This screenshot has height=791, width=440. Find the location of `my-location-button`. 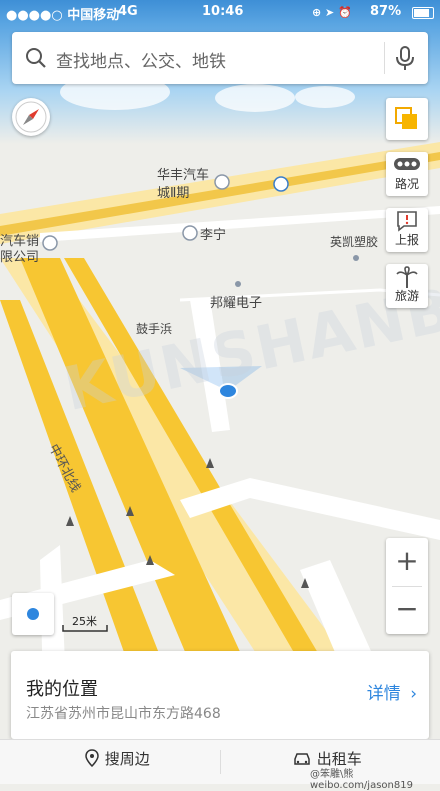

my-location-button is located at coordinates (33, 614).